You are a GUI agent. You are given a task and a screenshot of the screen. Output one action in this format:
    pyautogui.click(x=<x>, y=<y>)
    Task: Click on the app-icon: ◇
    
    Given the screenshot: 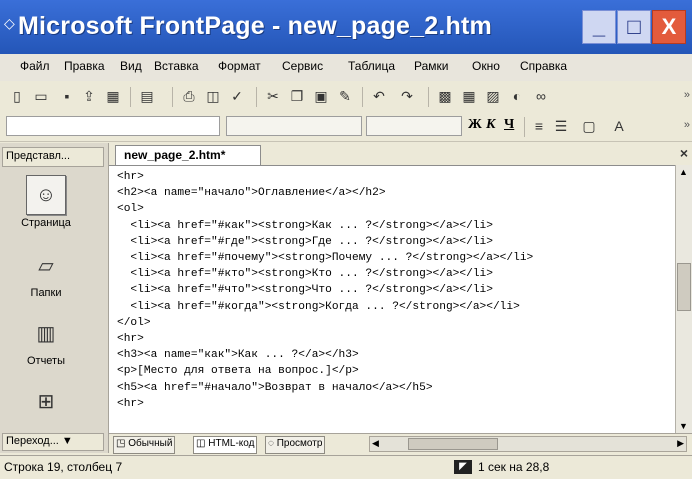 What is the action you would take?
    pyautogui.click(x=9, y=23)
    